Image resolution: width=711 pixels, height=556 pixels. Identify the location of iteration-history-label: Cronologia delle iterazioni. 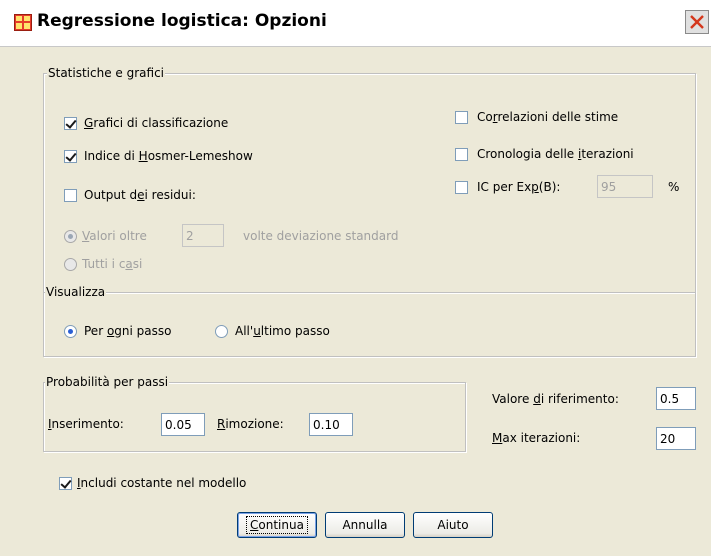
(555, 154).